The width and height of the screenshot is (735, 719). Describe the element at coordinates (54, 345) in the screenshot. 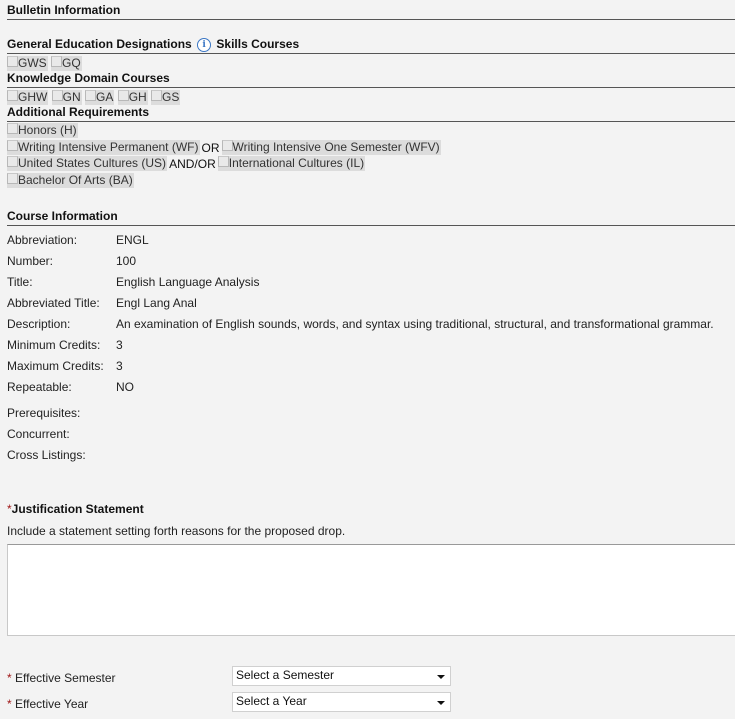

I see `info-label: Minimum Credits:` at that location.